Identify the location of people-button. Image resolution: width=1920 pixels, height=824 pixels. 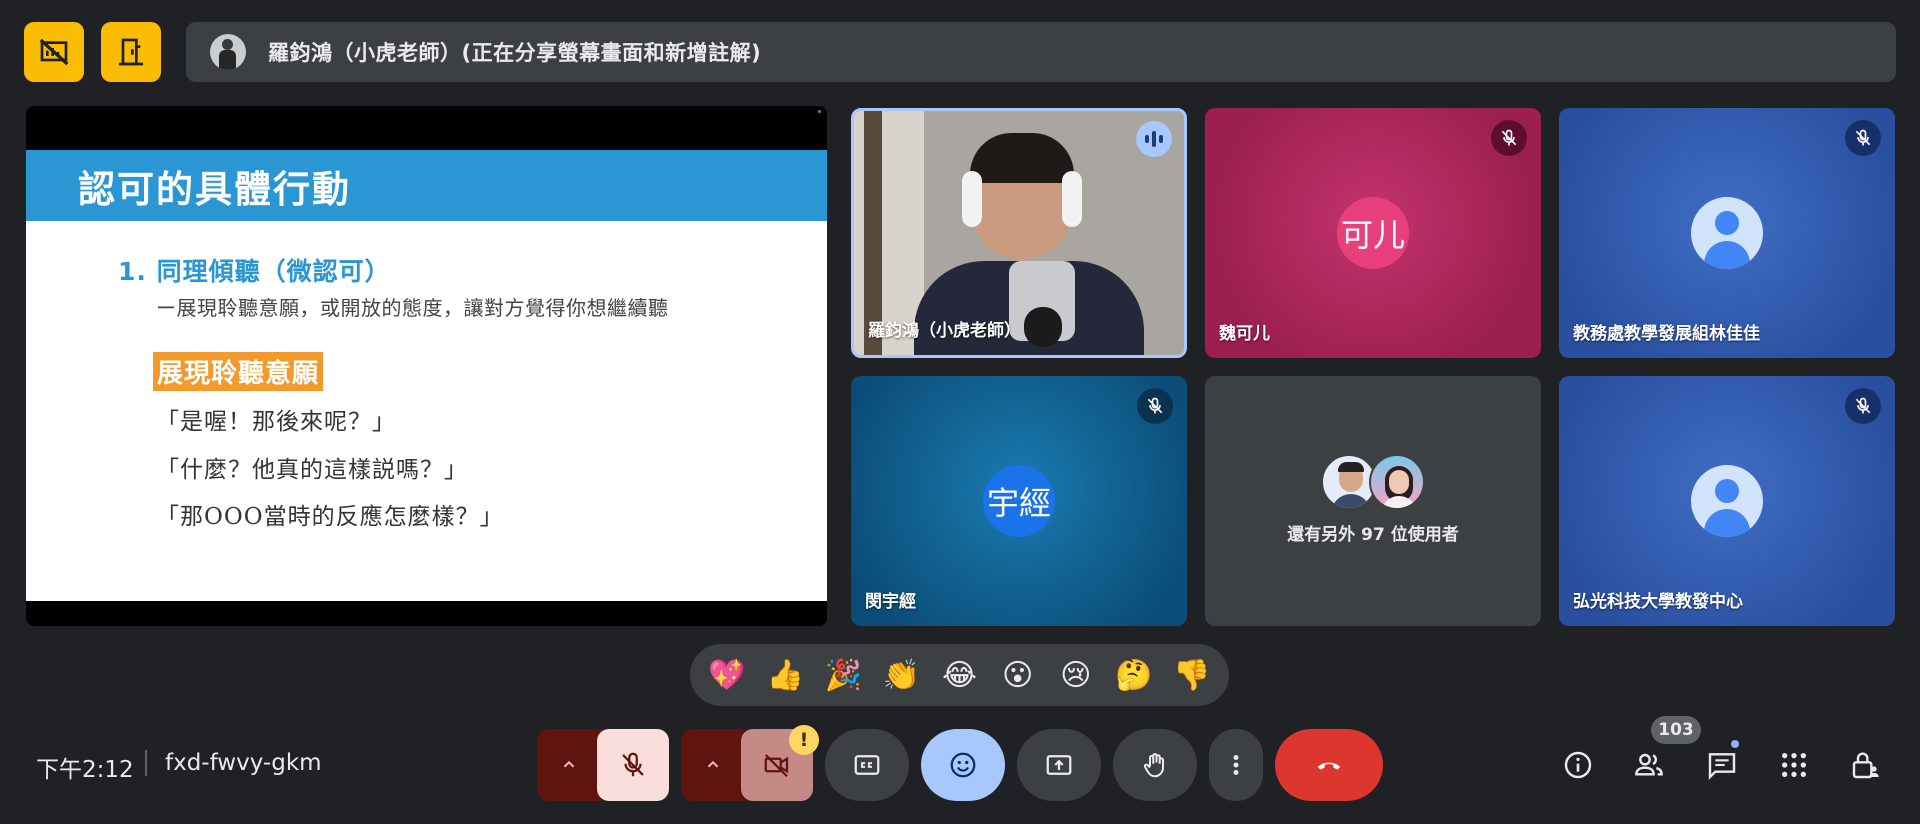
(1649, 765).